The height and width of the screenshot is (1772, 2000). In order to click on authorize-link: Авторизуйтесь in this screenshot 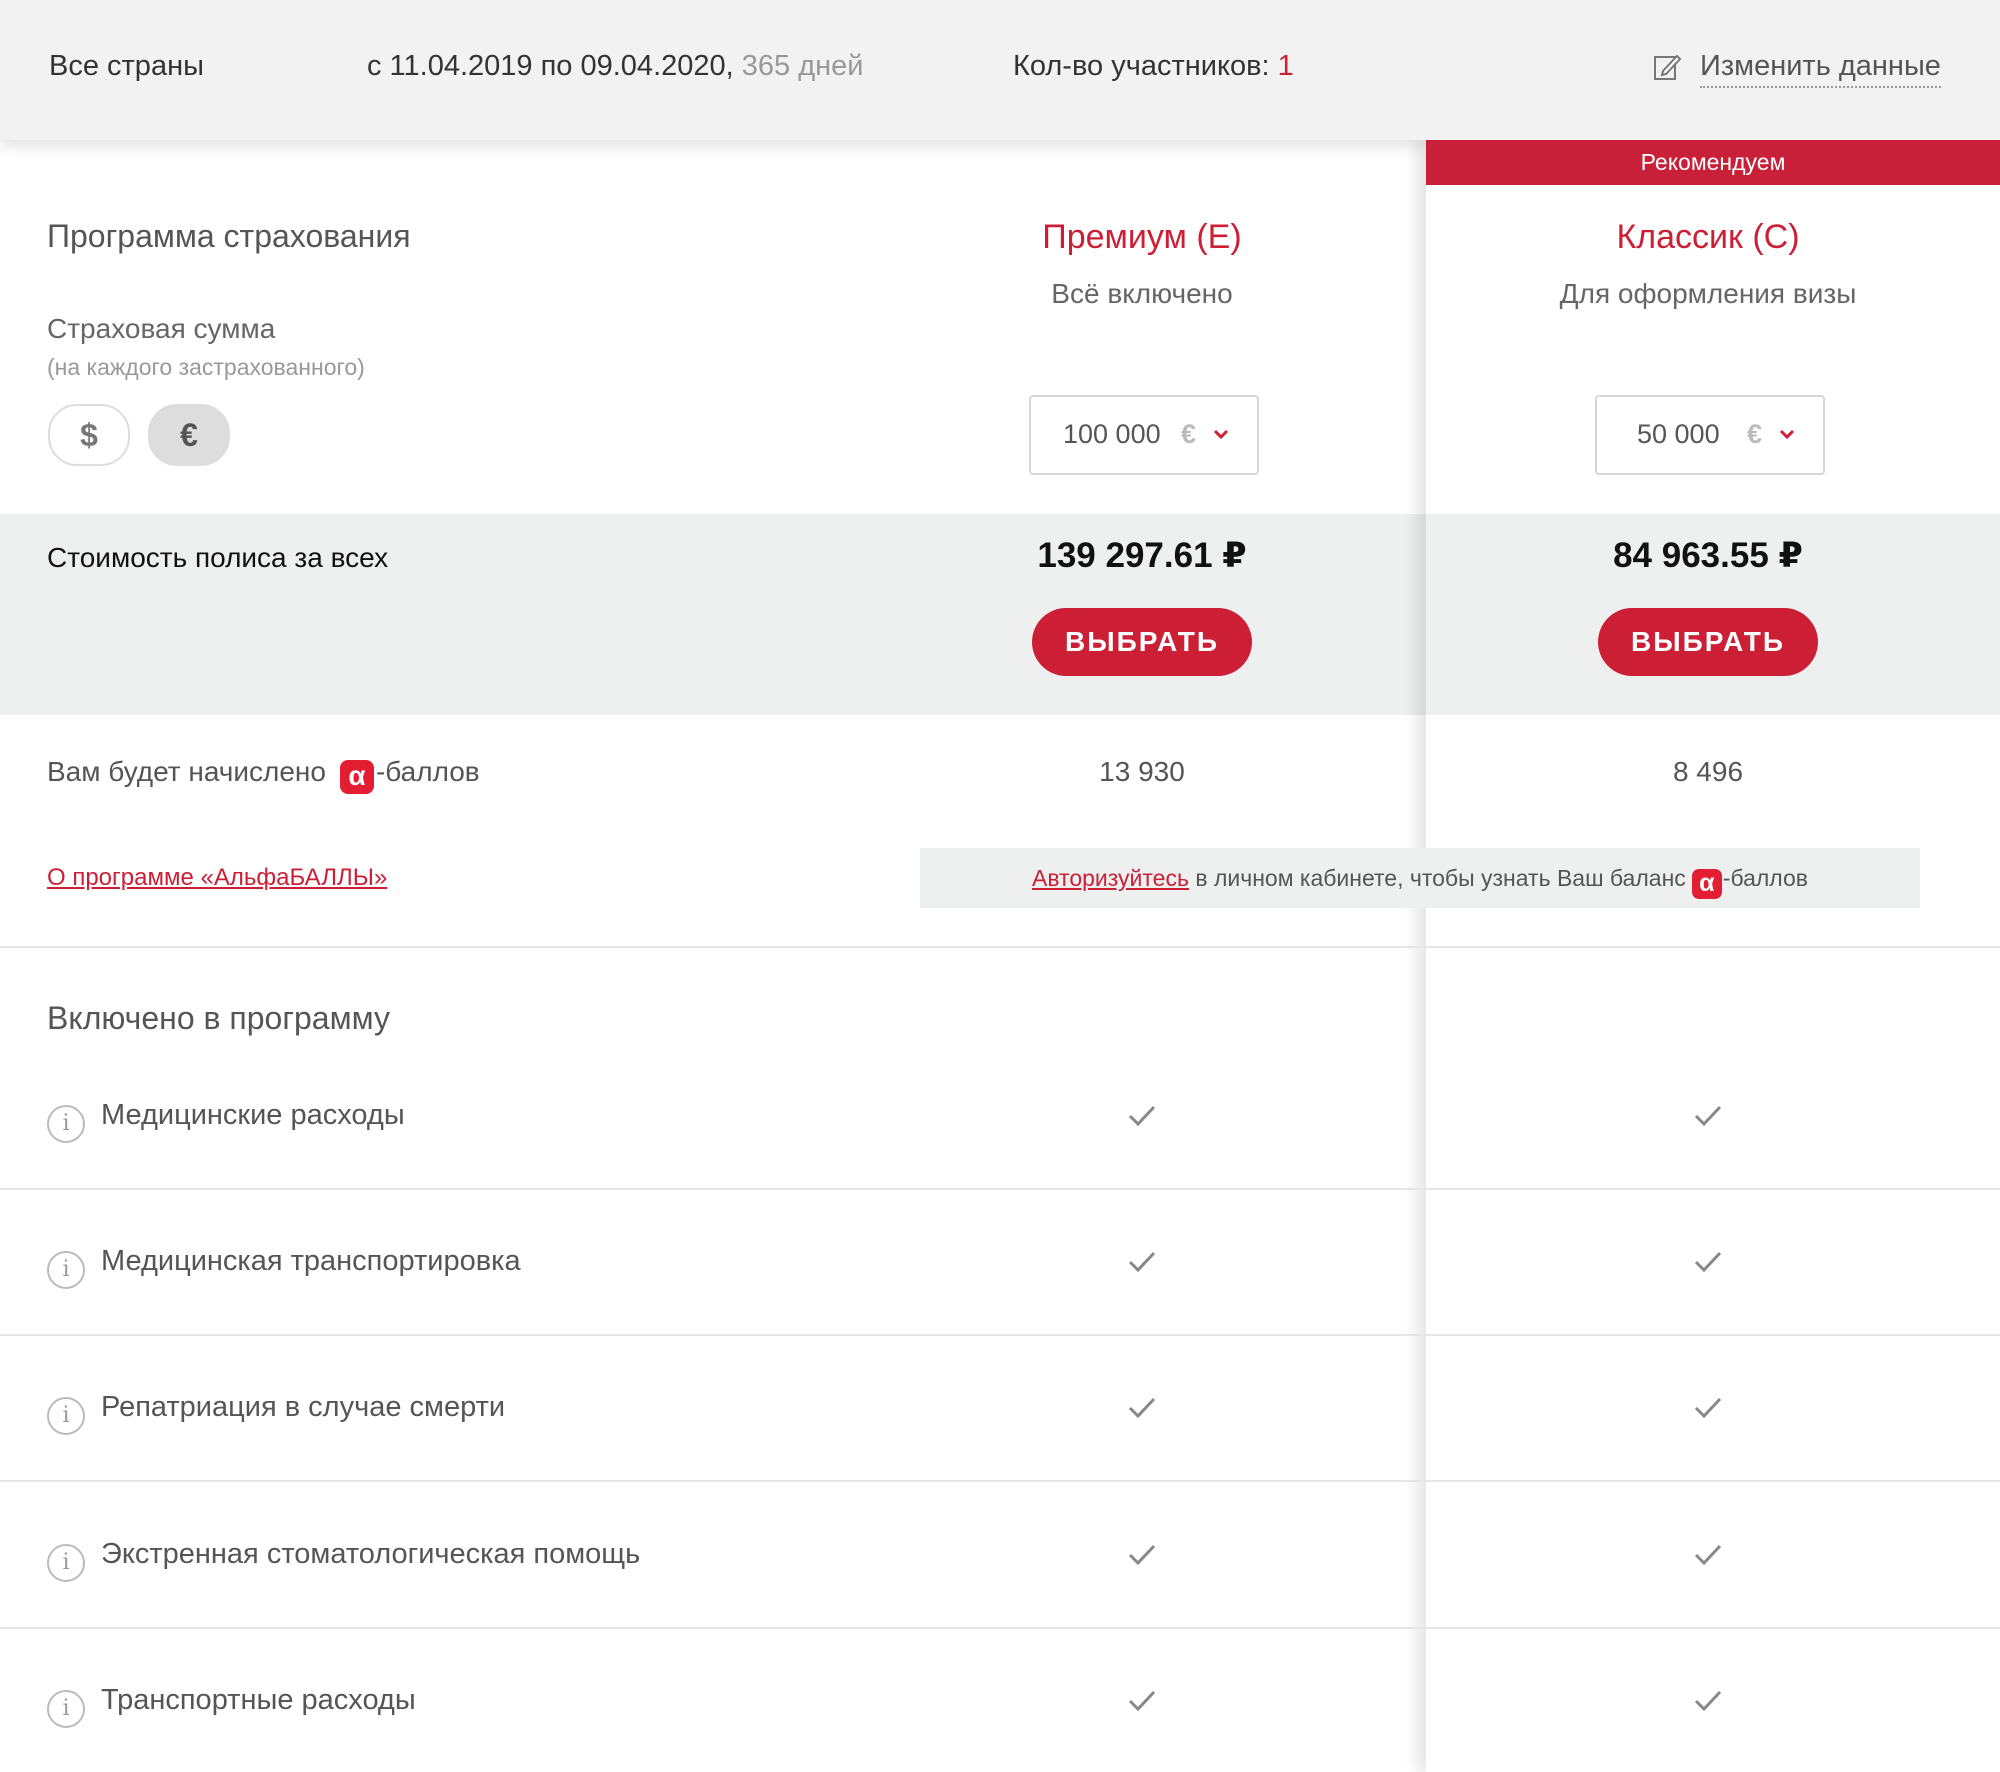, I will do `click(1110, 878)`.